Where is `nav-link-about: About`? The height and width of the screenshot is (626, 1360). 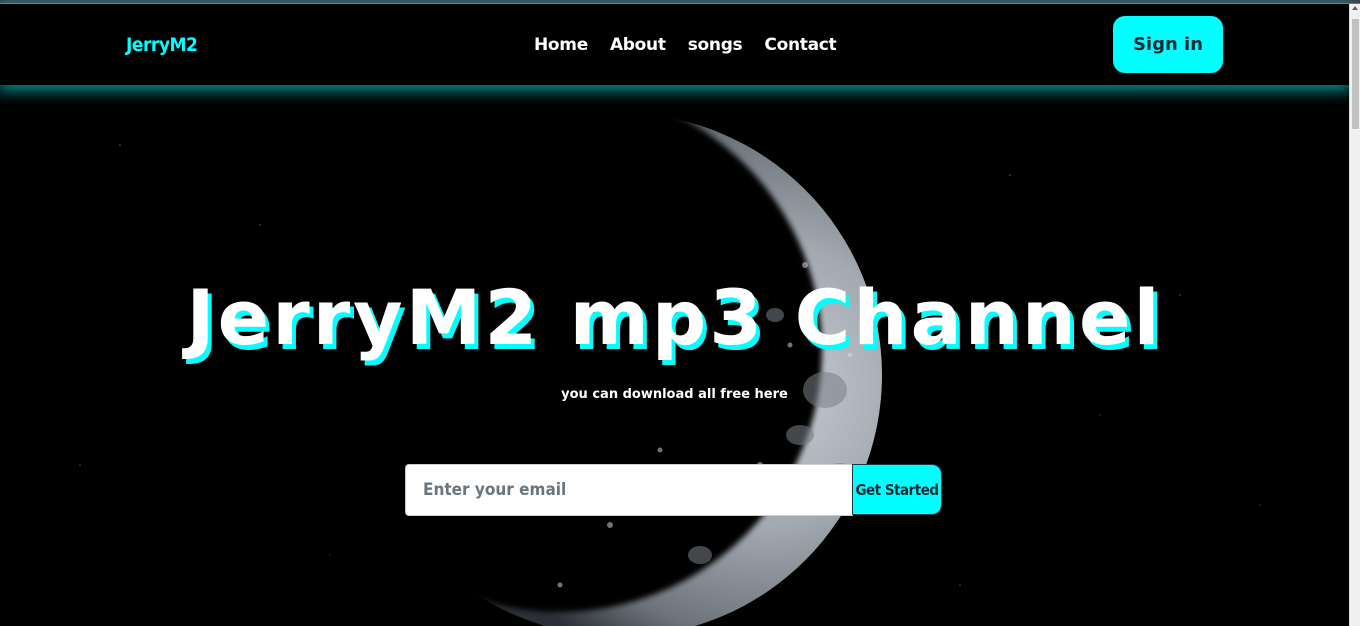 nav-link-about: About is located at coordinates (638, 45).